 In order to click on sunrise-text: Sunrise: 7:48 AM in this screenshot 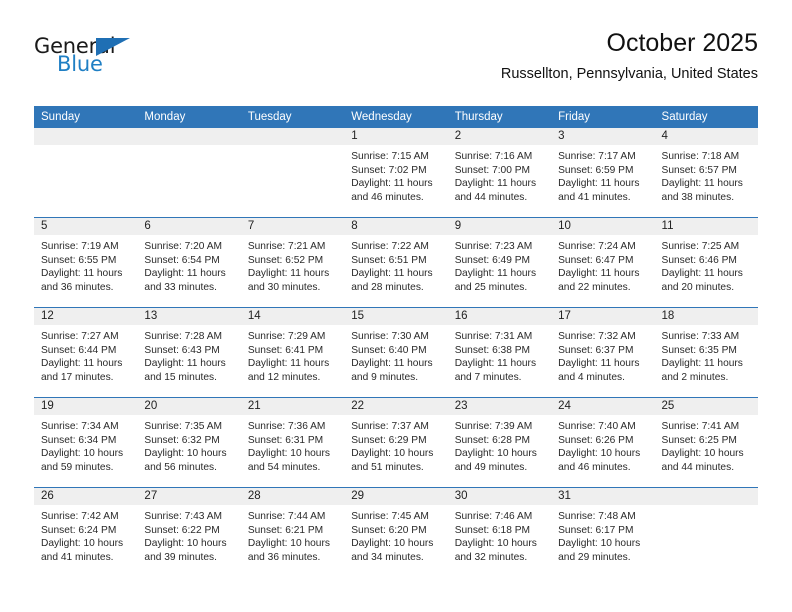, I will do `click(597, 516)`.